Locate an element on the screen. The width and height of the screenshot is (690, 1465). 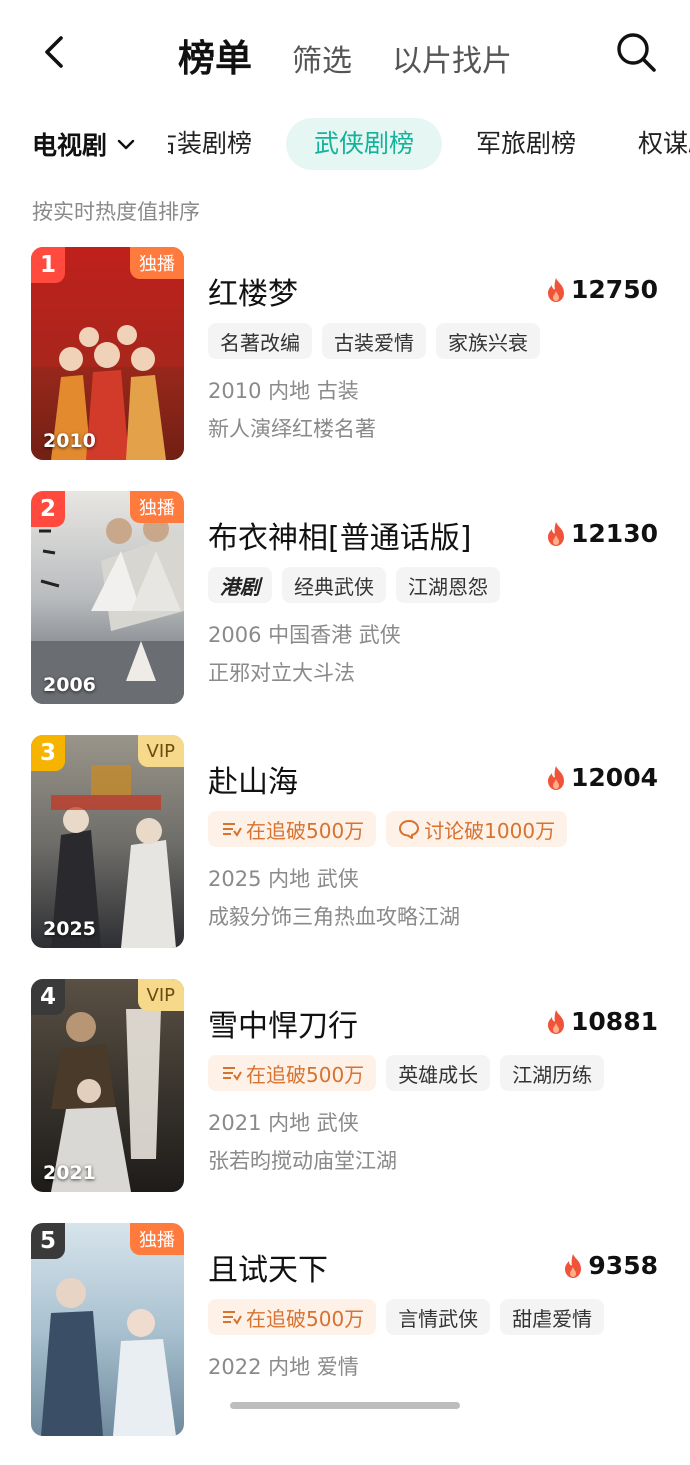
heat-score: 10881 is located at coordinates (601, 1021).